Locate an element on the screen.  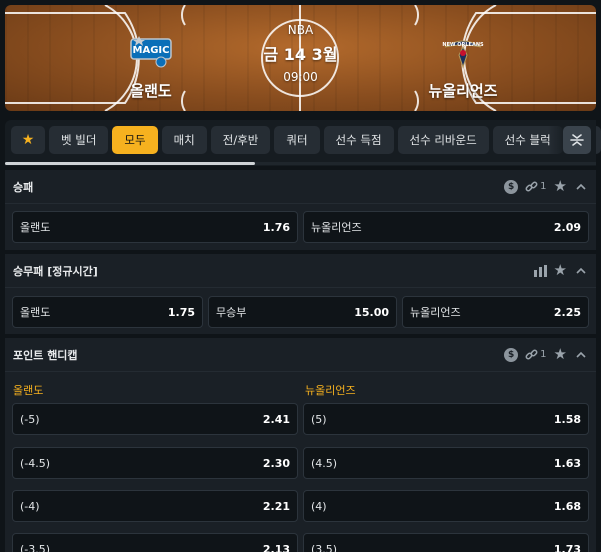
tab-halves: 전/후반 is located at coordinates (240, 140).